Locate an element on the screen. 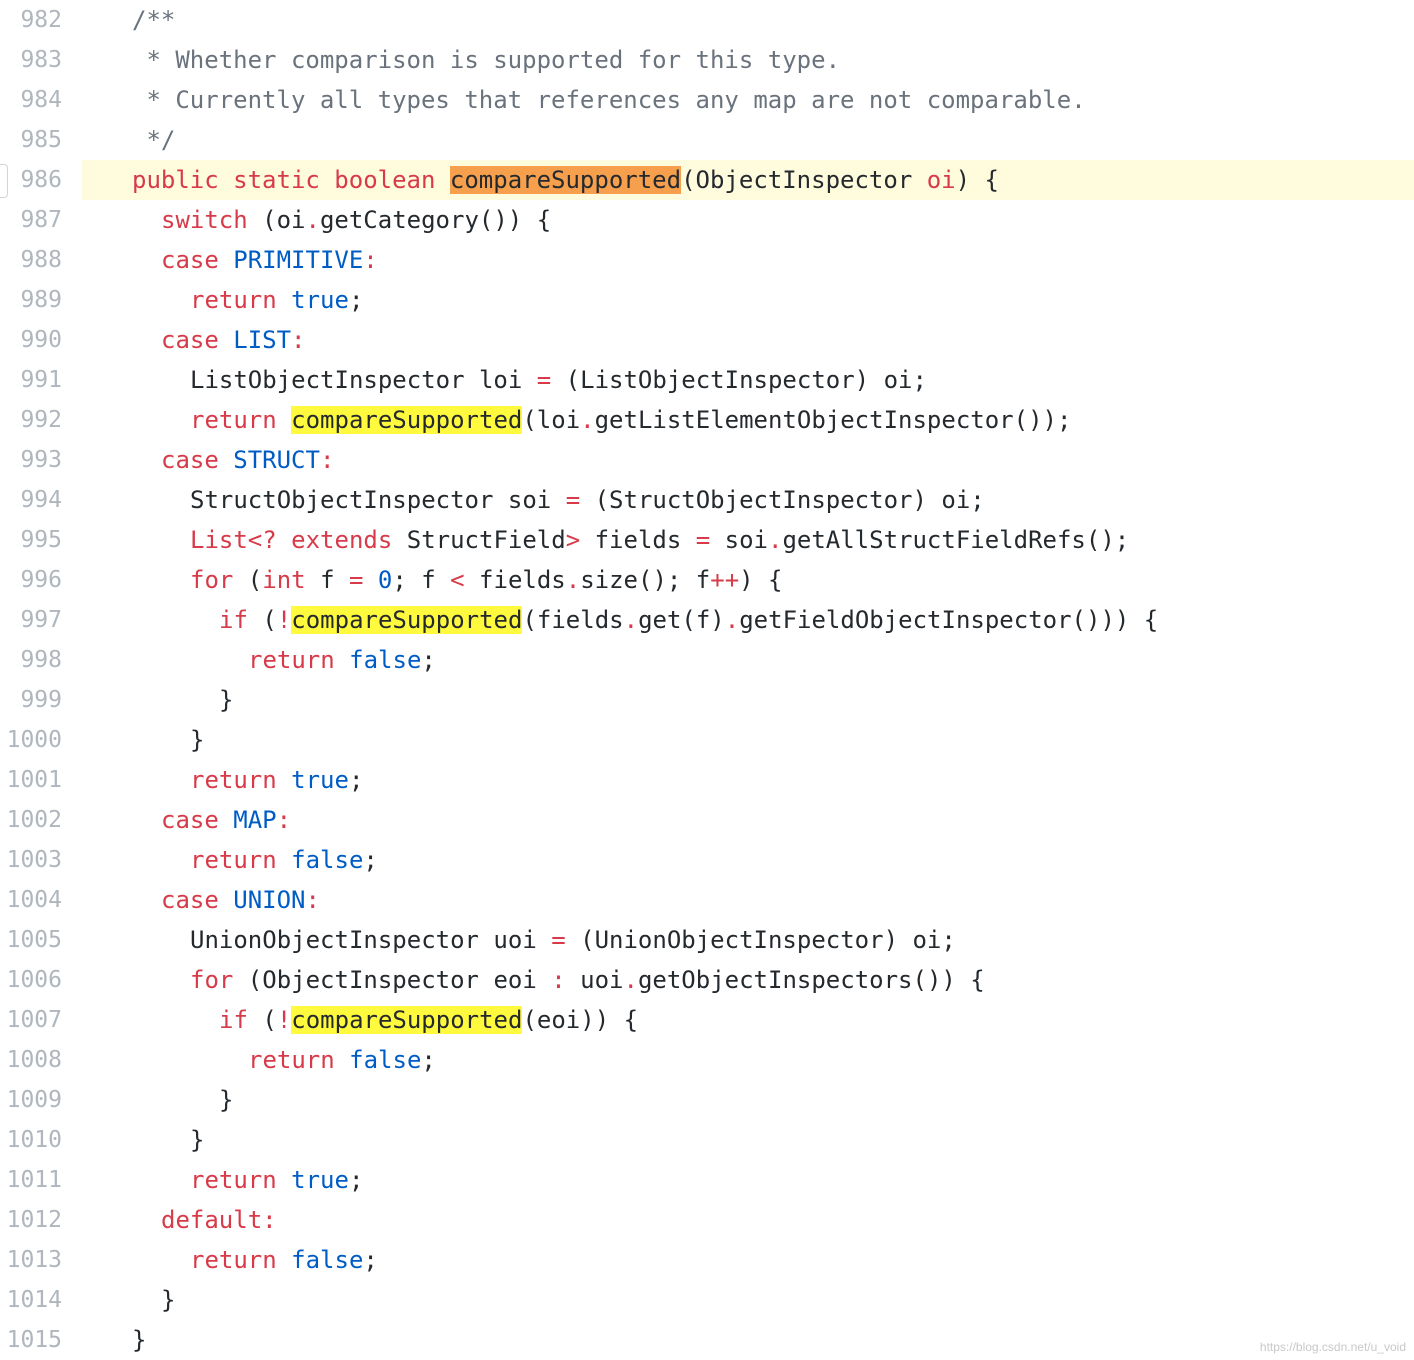 The width and height of the screenshot is (1414, 1360). line-number: 1002 is located at coordinates (31, 820).